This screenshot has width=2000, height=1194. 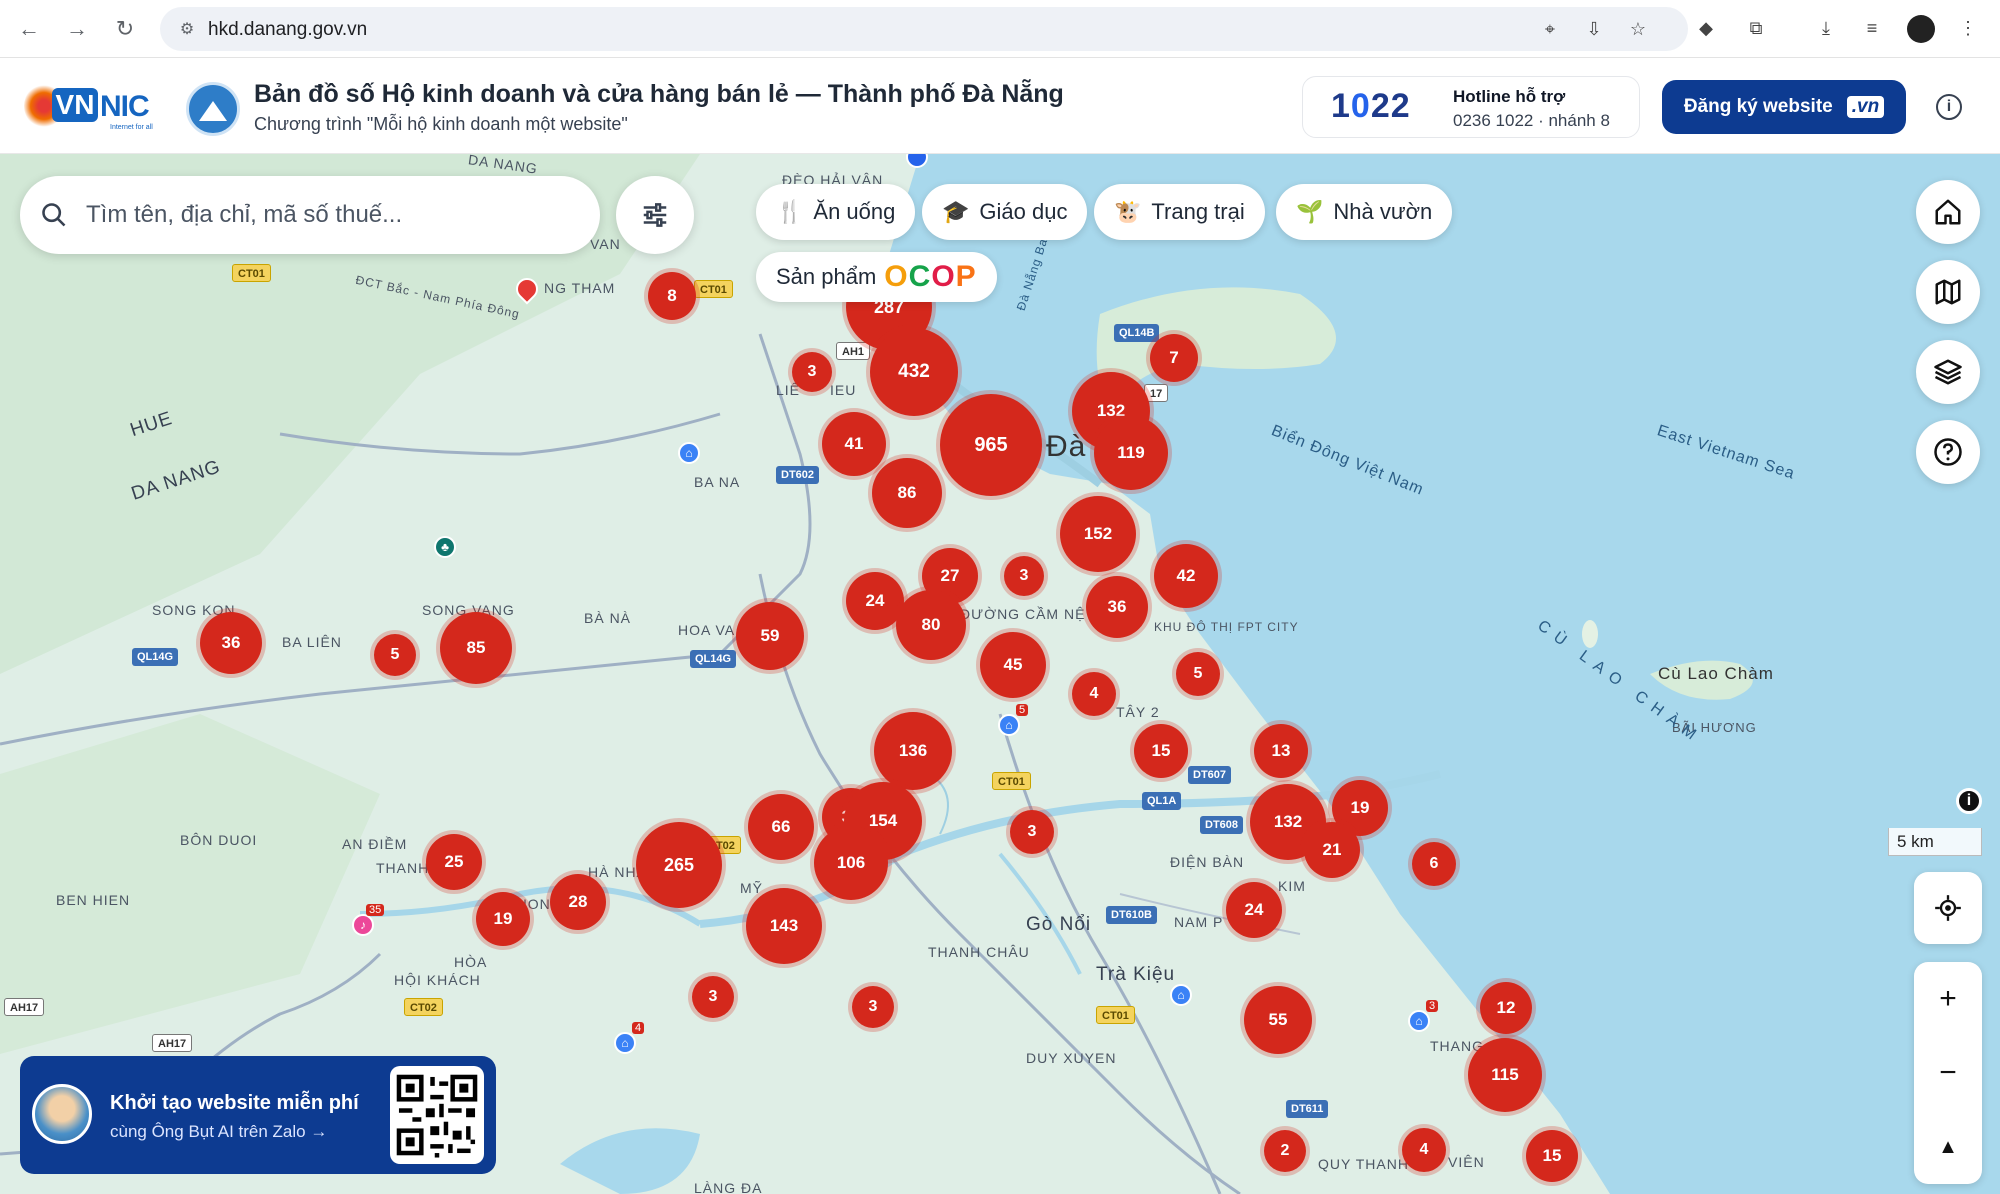 I want to click on cluster-marker: 13, so click(x=1281, y=751).